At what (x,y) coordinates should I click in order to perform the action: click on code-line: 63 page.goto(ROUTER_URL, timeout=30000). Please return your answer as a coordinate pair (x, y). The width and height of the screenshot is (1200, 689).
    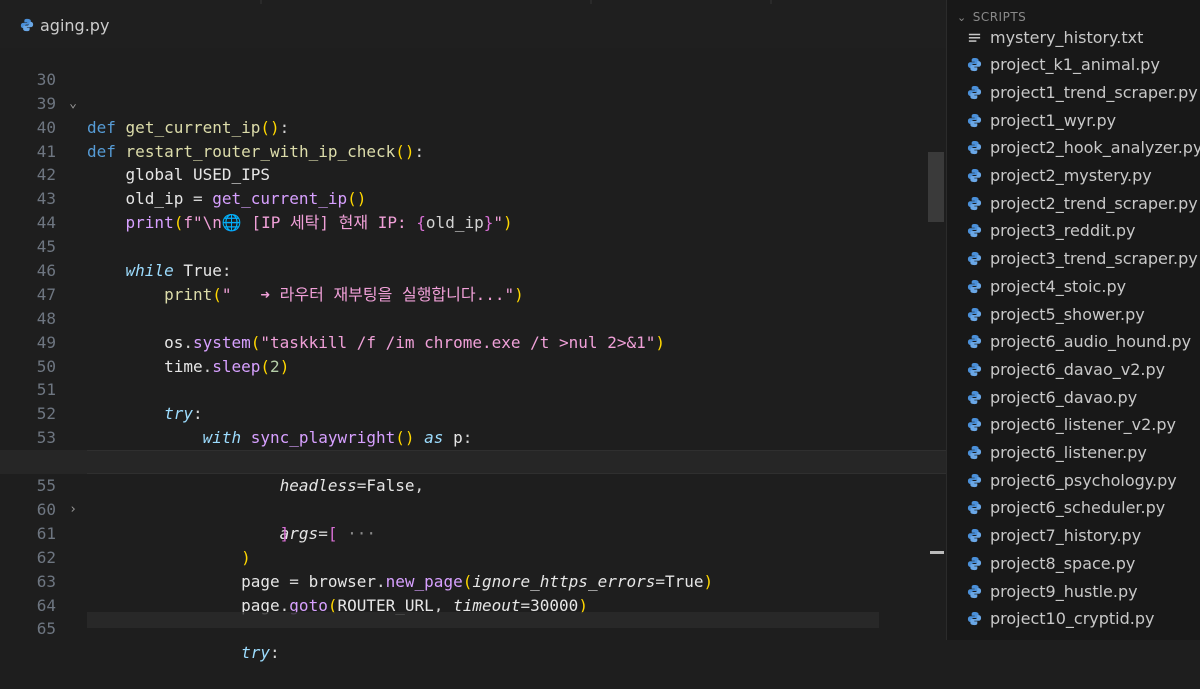
    Looking at the image, I should click on (473, 580).